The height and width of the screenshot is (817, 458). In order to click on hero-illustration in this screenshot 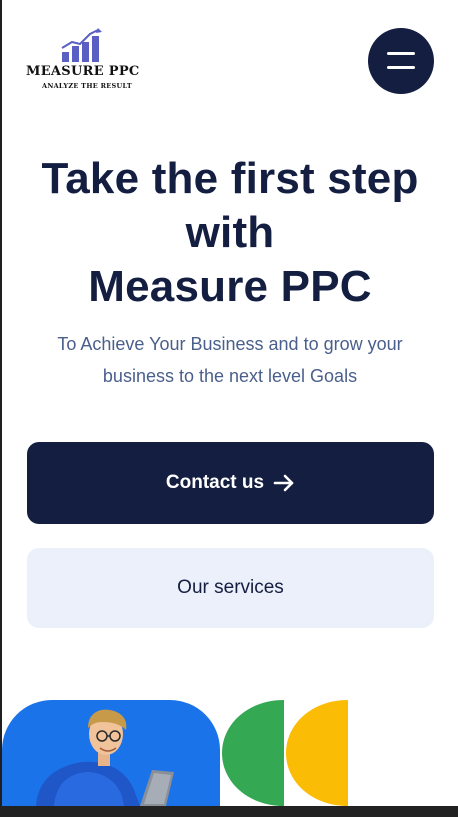, I will do `click(175, 753)`.